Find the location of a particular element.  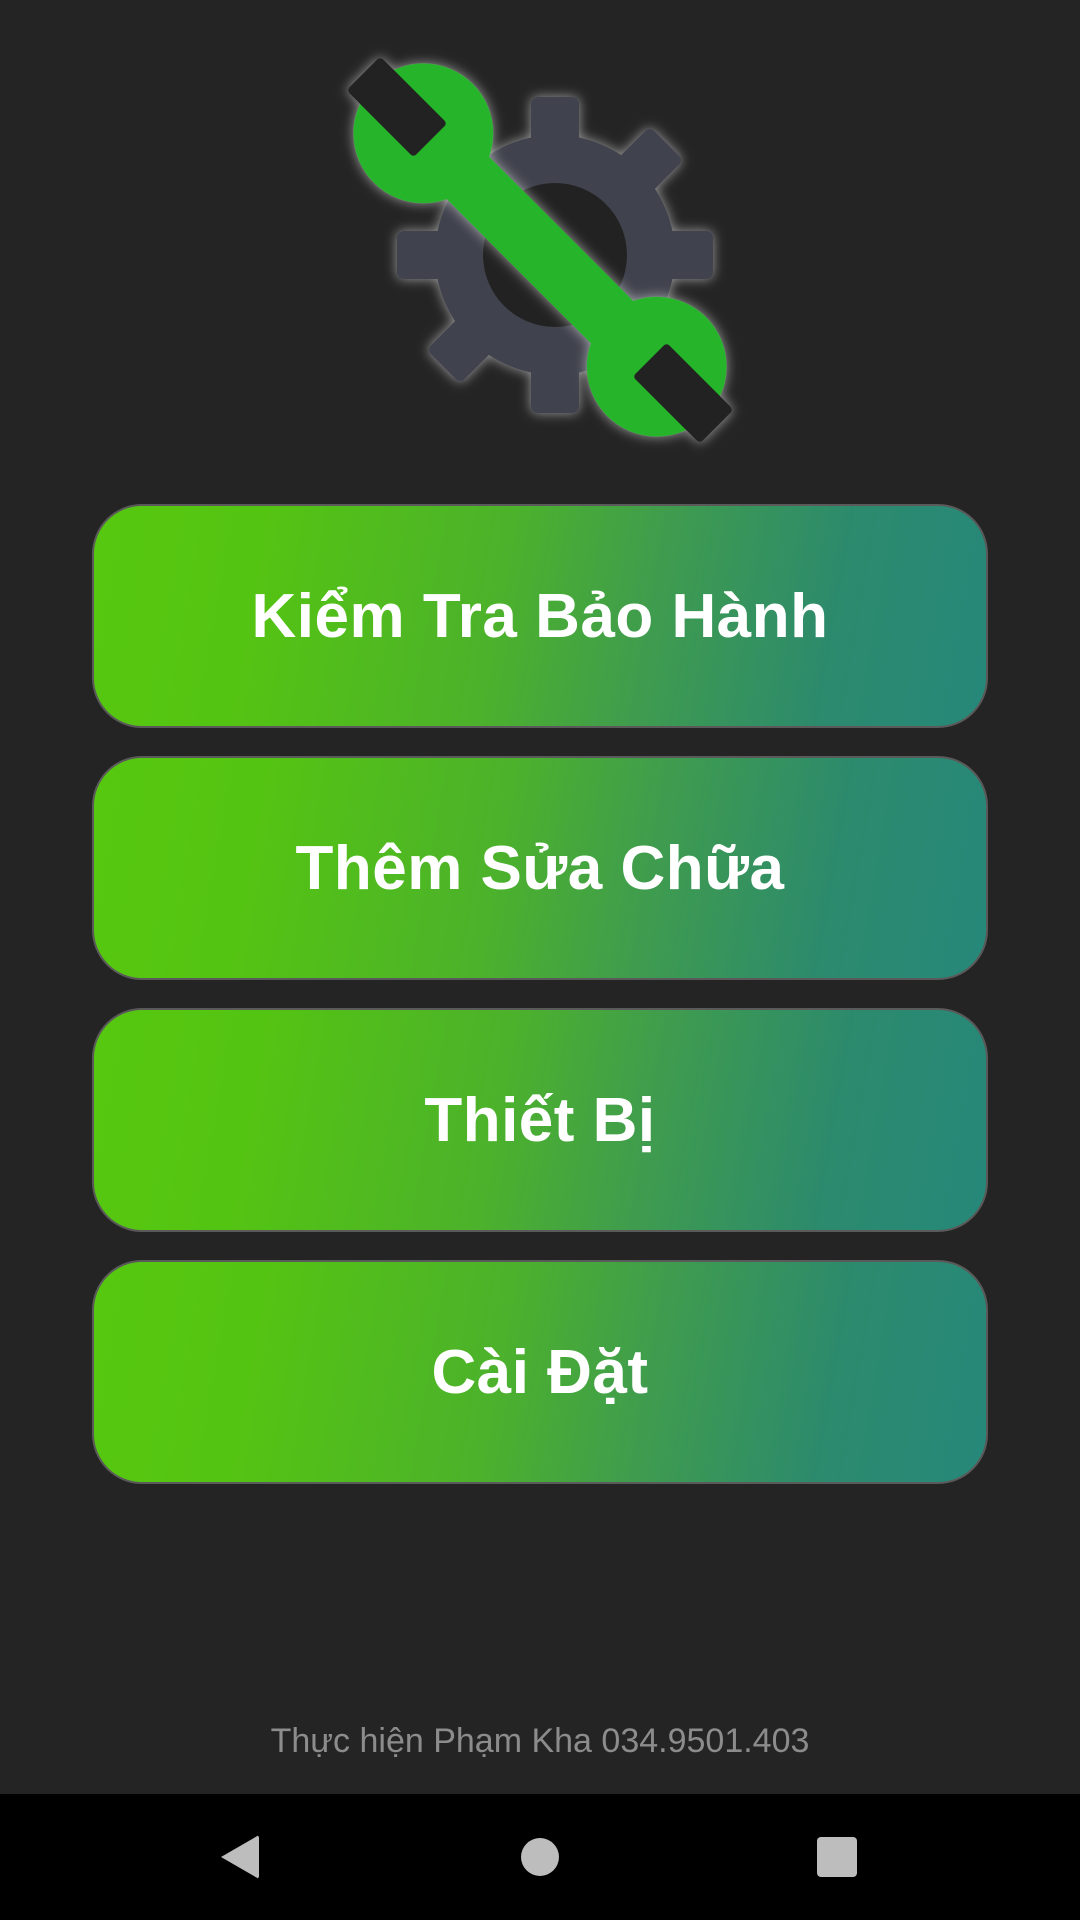

nav-back-button is located at coordinates (240, 1857).